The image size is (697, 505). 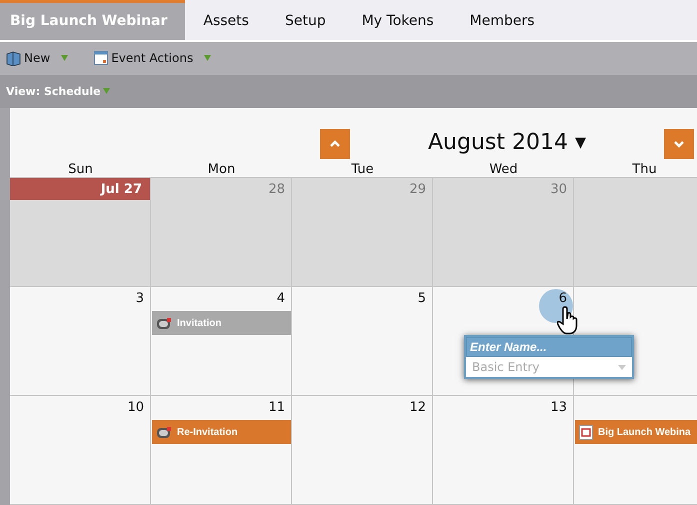 What do you see at coordinates (101, 58) in the screenshot?
I see `calendar-icon` at bounding box center [101, 58].